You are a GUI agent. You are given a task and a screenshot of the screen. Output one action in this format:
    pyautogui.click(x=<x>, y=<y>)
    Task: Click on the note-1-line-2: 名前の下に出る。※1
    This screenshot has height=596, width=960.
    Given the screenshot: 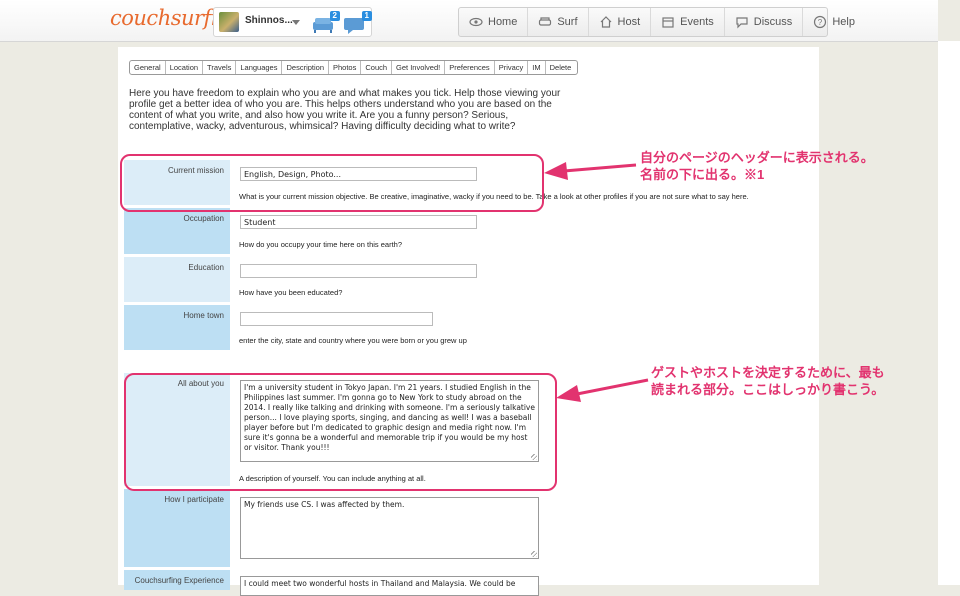 What is the action you would take?
    pyautogui.click(x=702, y=174)
    